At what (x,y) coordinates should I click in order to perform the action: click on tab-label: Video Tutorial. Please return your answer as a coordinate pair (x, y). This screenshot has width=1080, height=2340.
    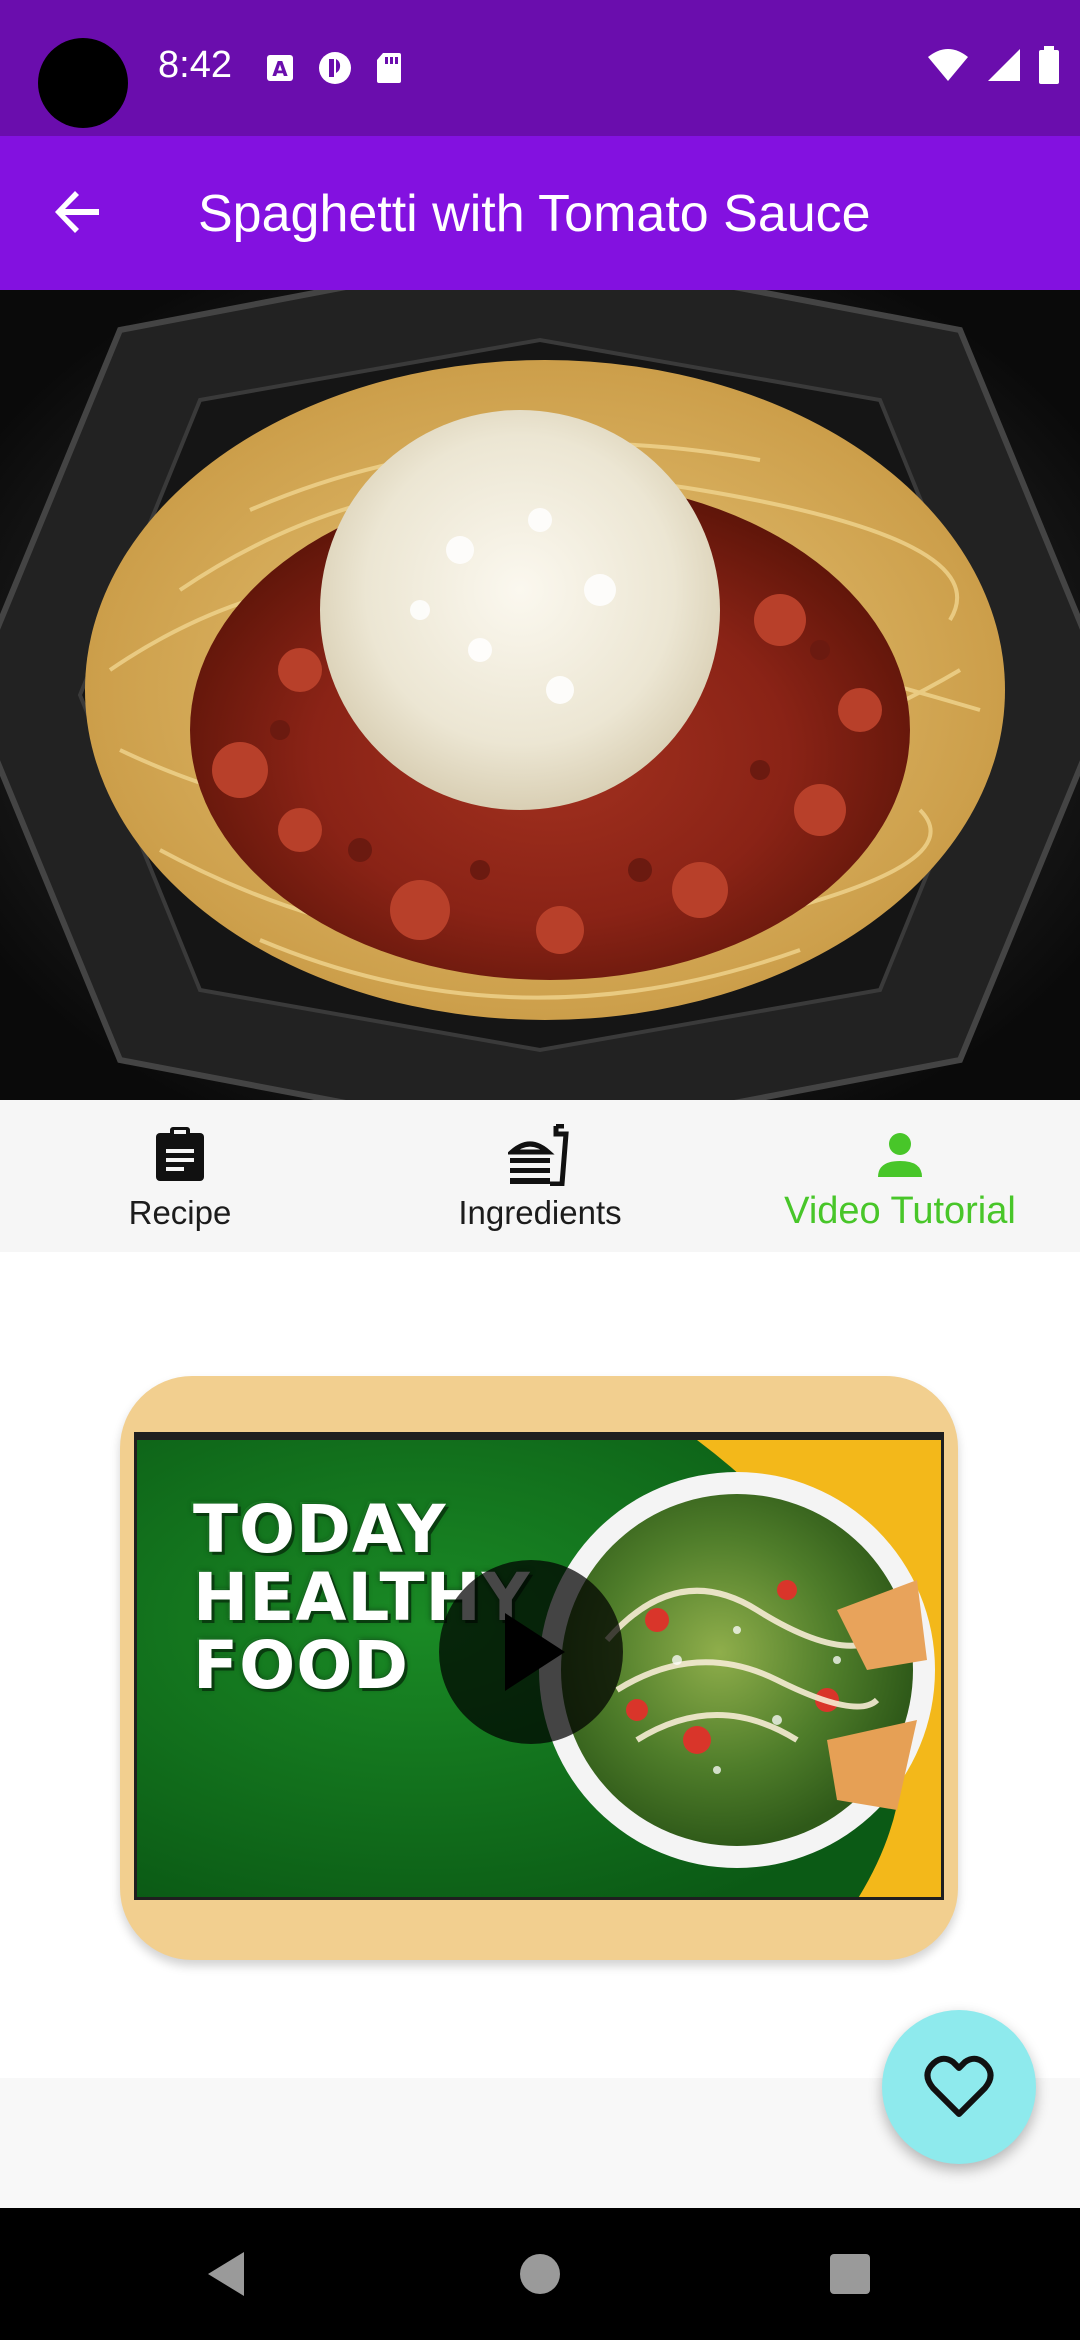
    Looking at the image, I should click on (900, 1210).